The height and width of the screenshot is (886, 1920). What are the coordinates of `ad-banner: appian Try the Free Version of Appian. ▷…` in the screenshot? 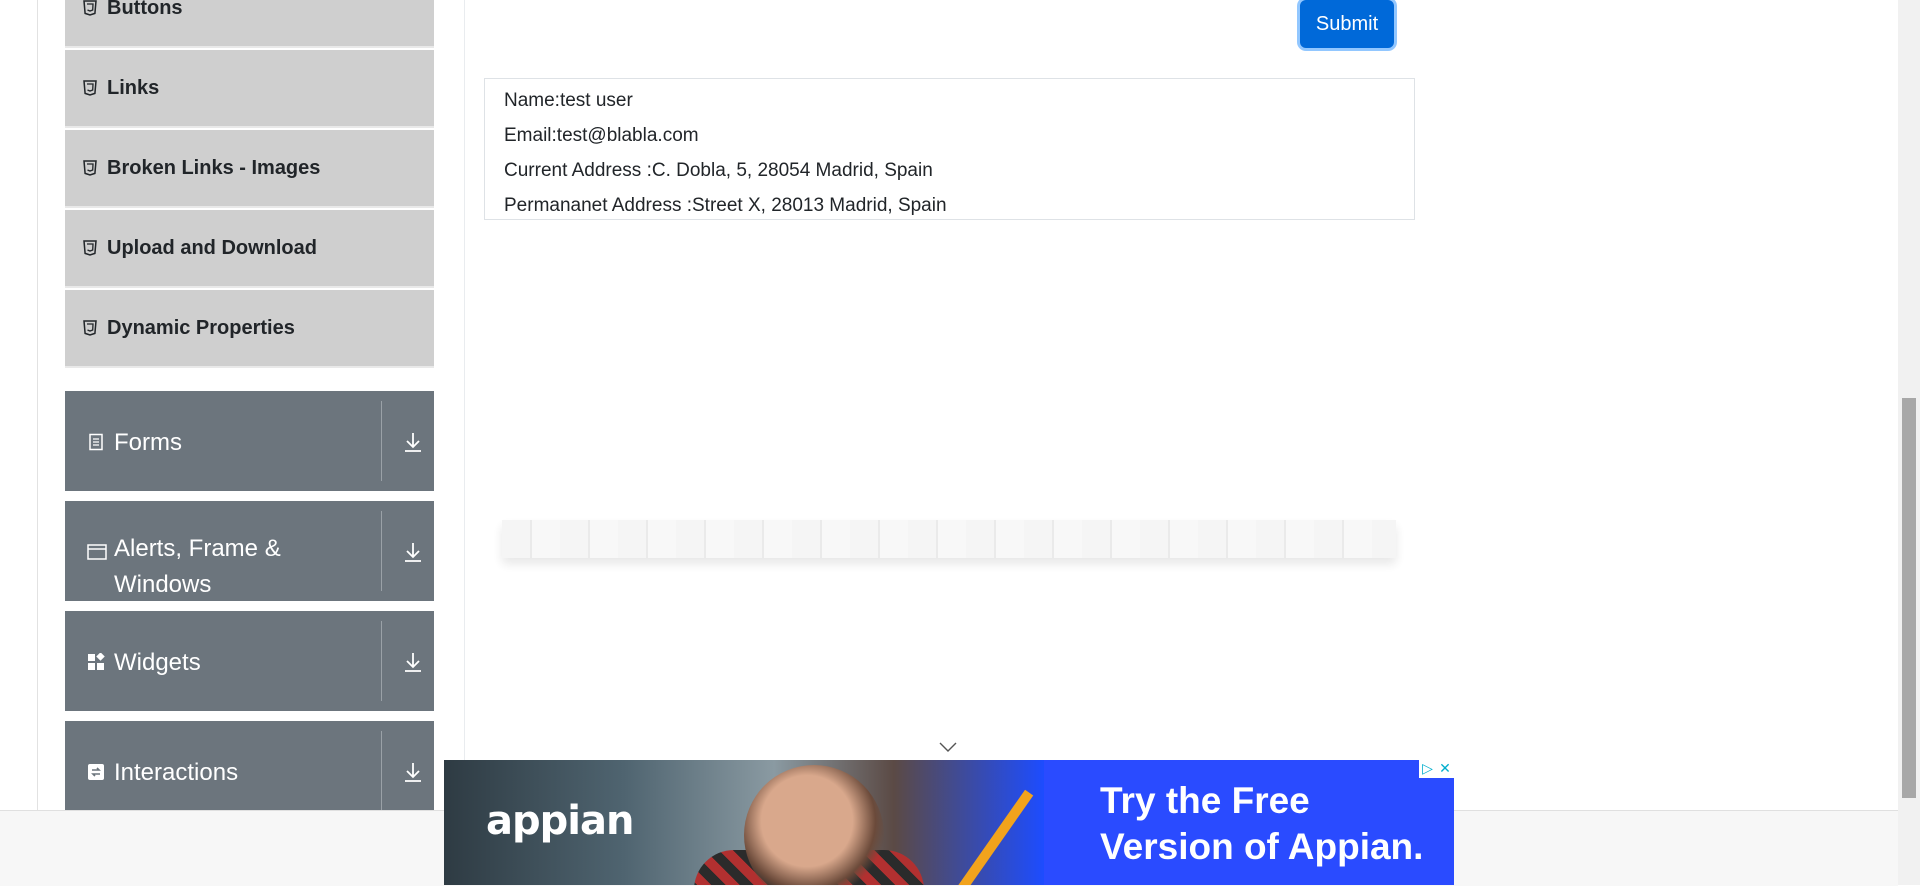 It's located at (949, 822).